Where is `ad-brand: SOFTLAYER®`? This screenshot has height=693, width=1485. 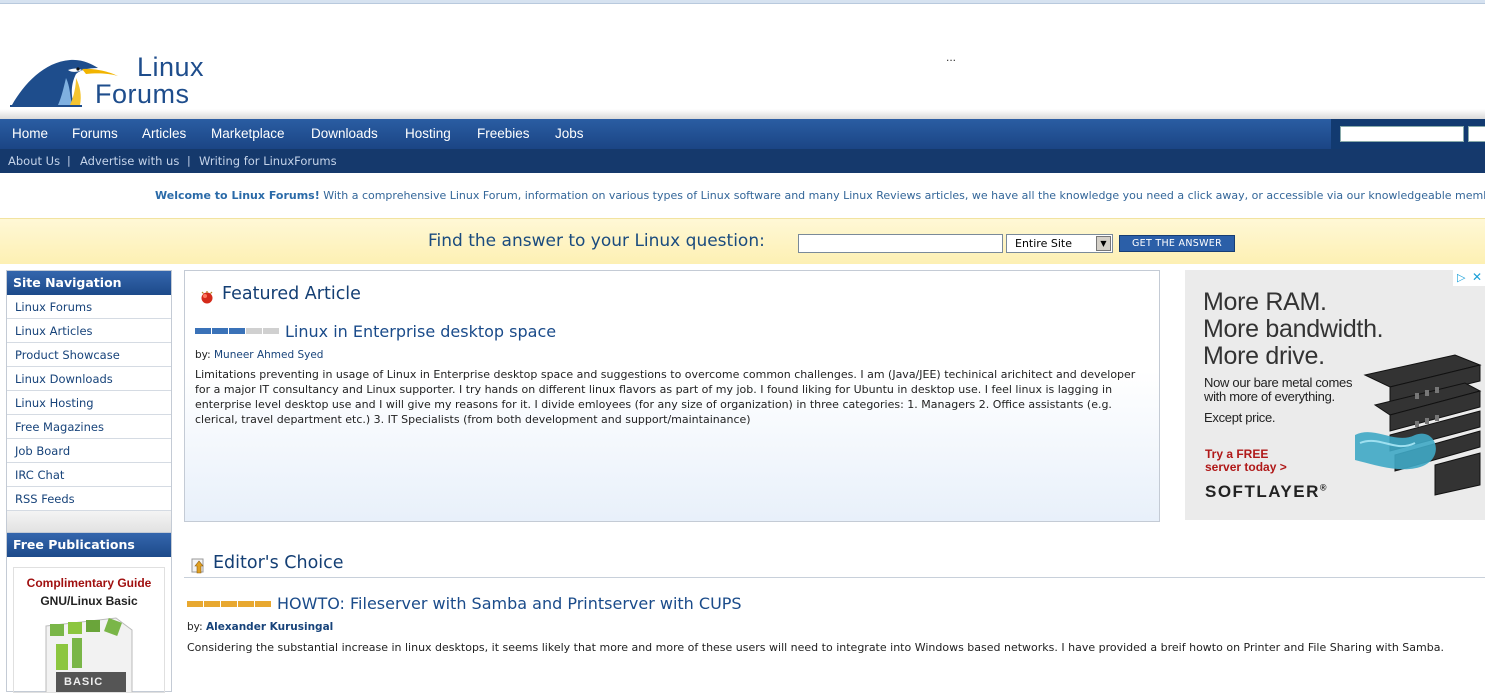 ad-brand: SOFTLAYER® is located at coordinates (1266, 492).